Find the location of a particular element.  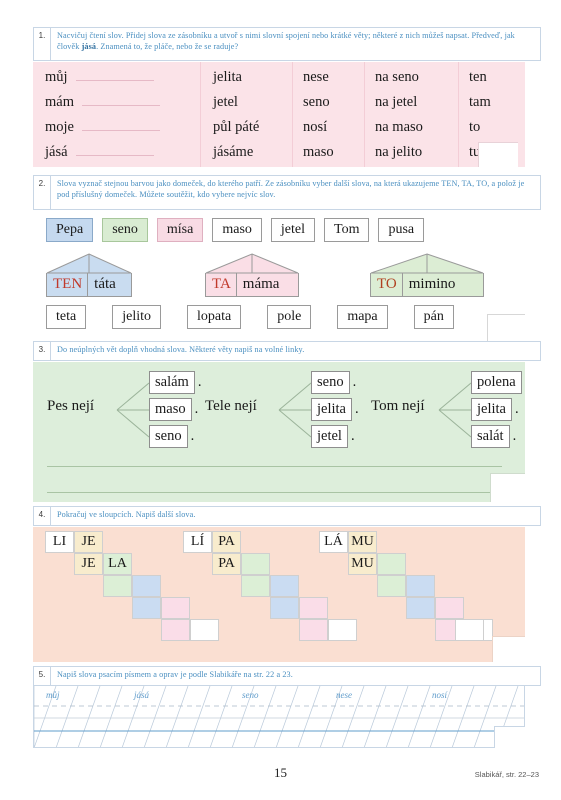

house-body: TO mimino is located at coordinates (427, 285).